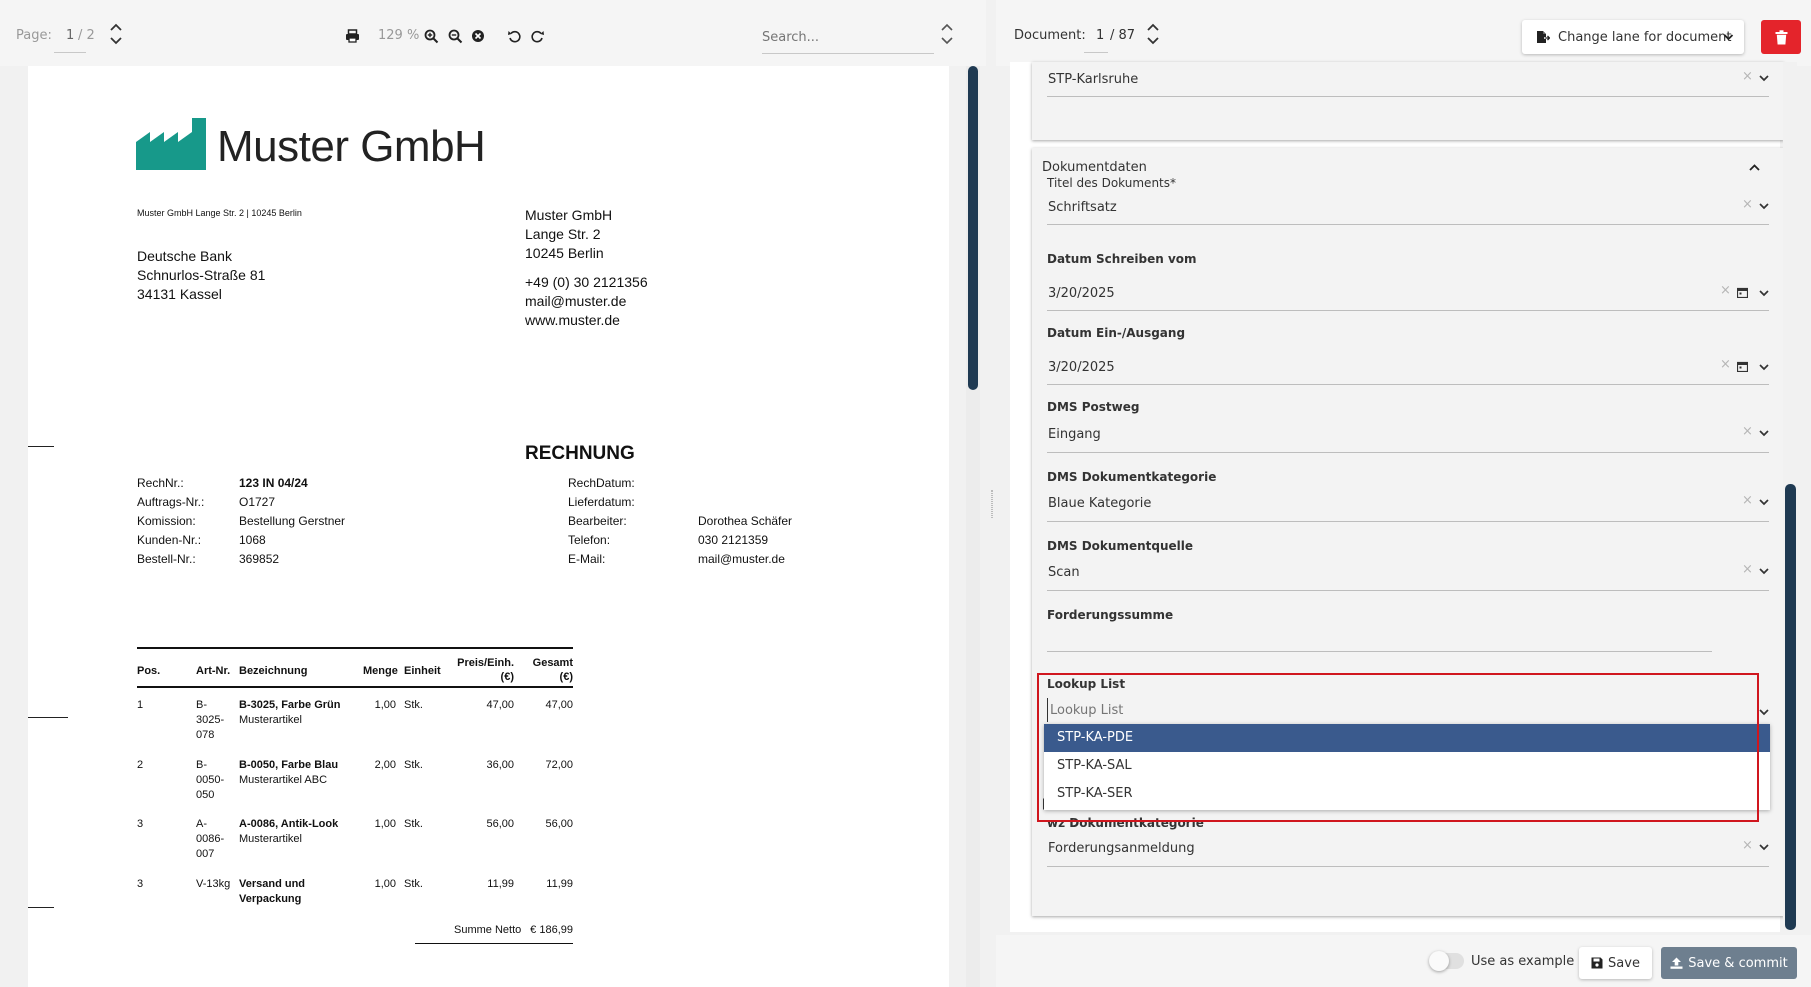 The height and width of the screenshot is (987, 1811). I want to click on titel-value: Schriftsatz, so click(1082, 207).